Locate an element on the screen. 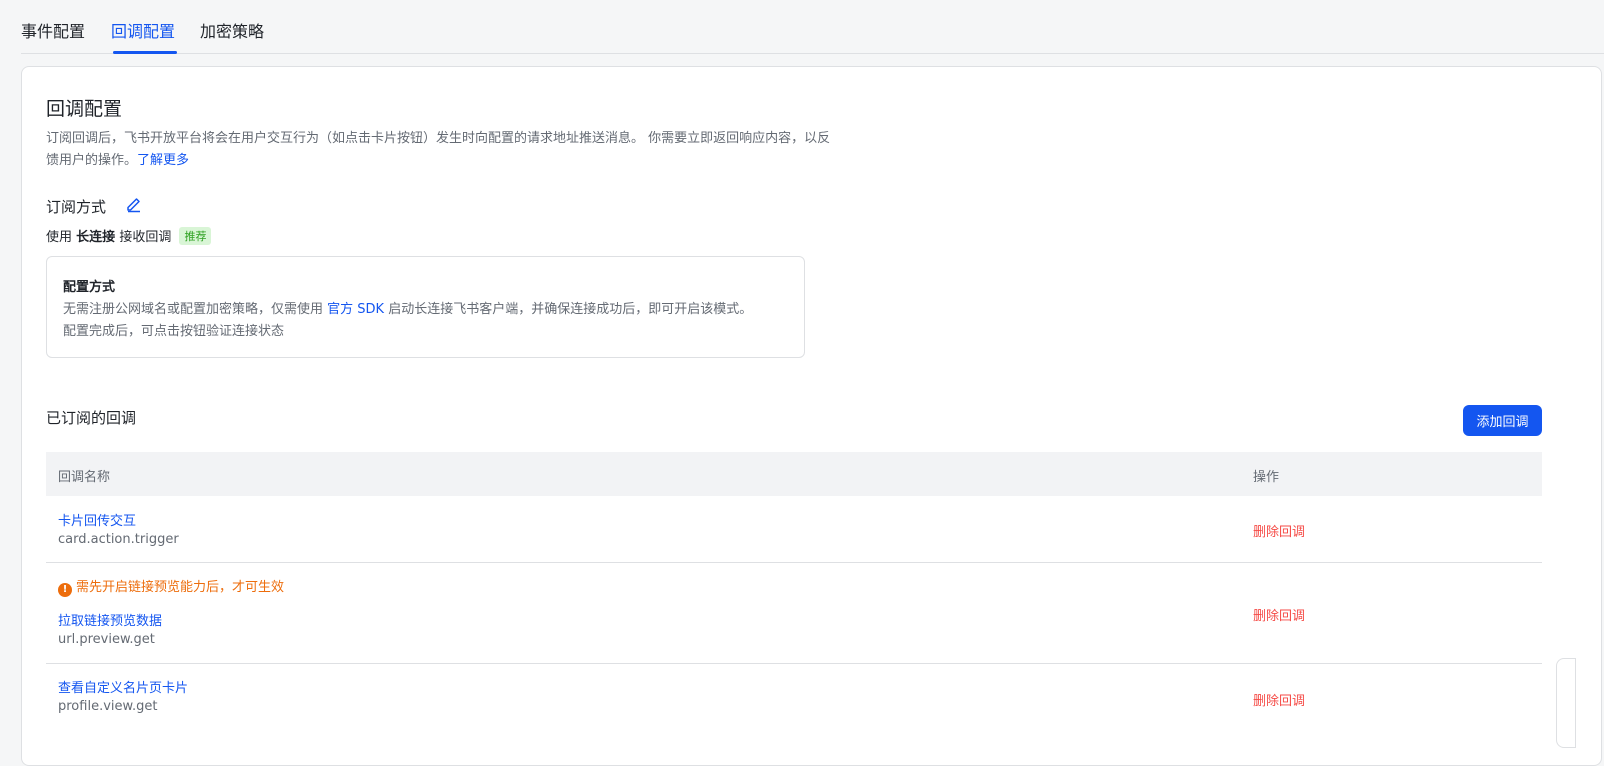  config-text-after: 启动长连接飞书客户端，并确保连接成功后，即可开启该模式。 is located at coordinates (570, 309).